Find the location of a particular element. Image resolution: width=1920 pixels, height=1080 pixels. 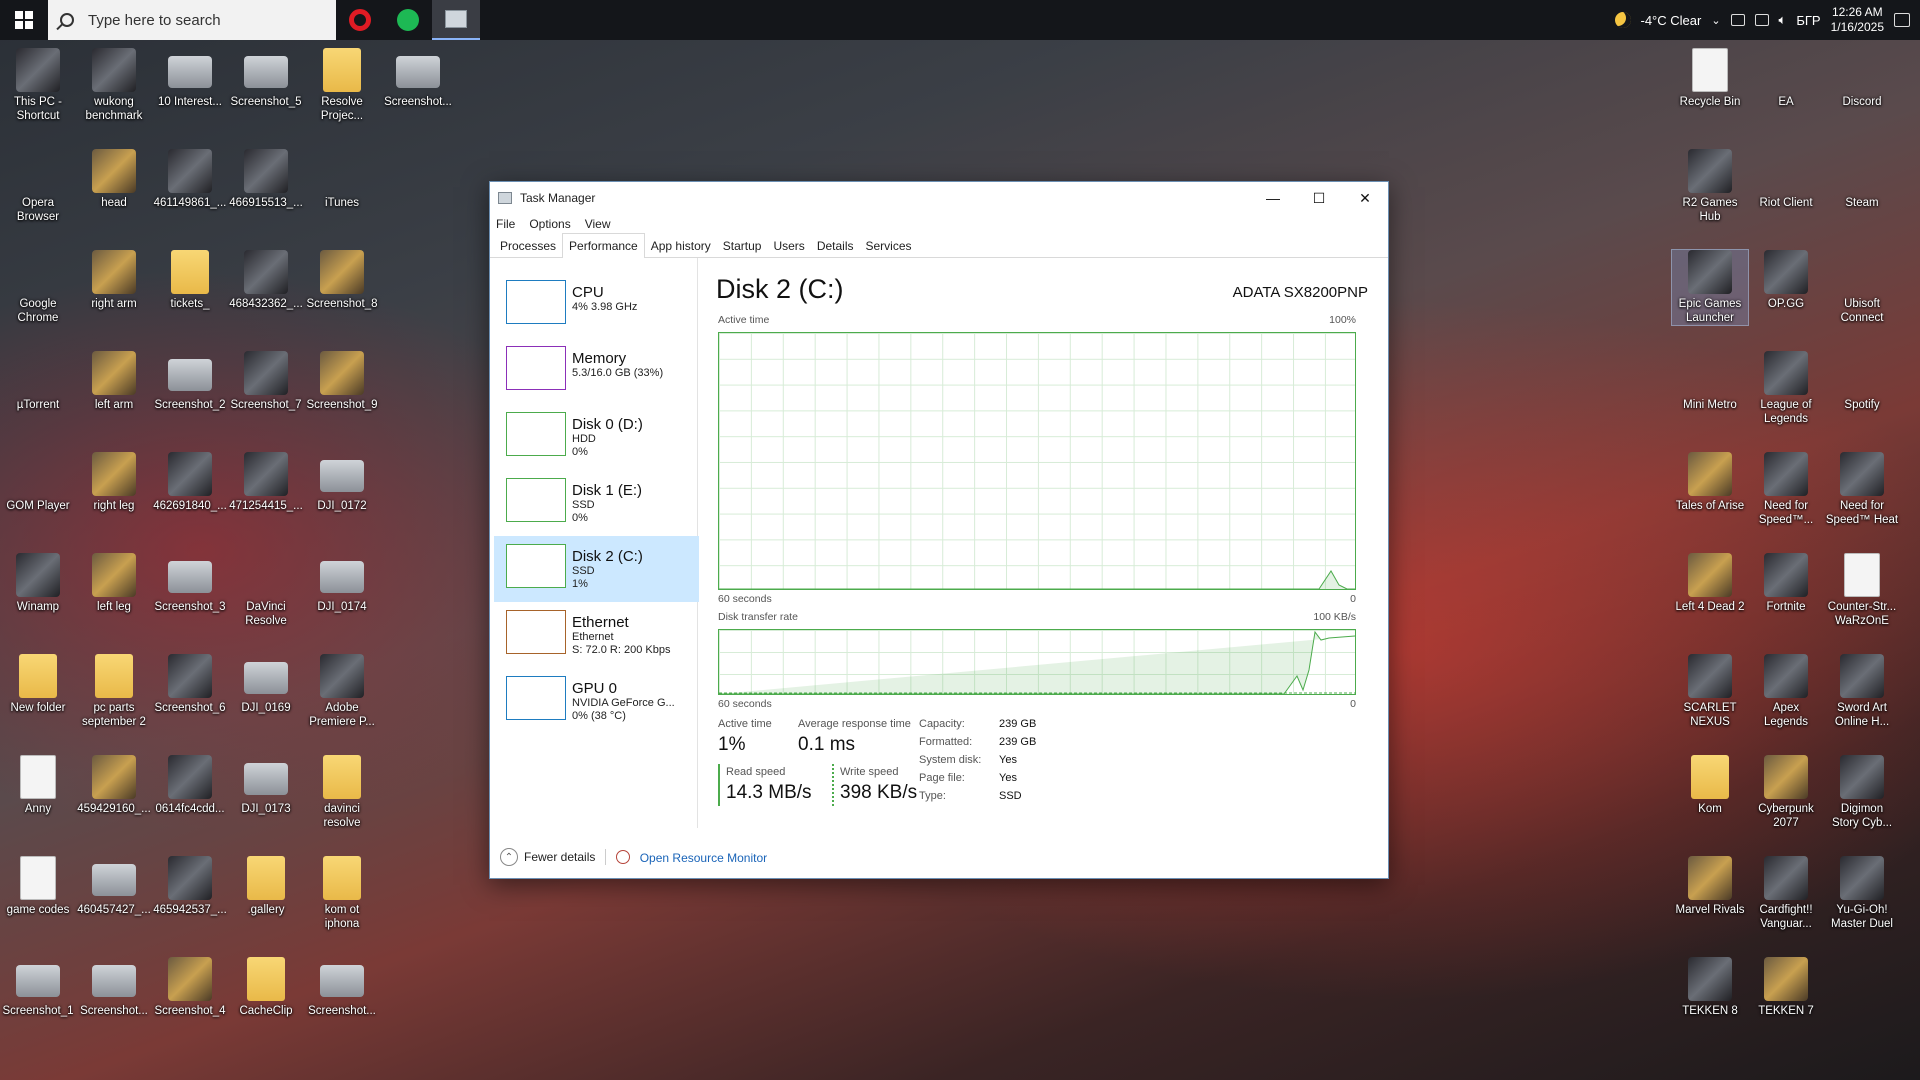

start-button is located at coordinates (24, 20).